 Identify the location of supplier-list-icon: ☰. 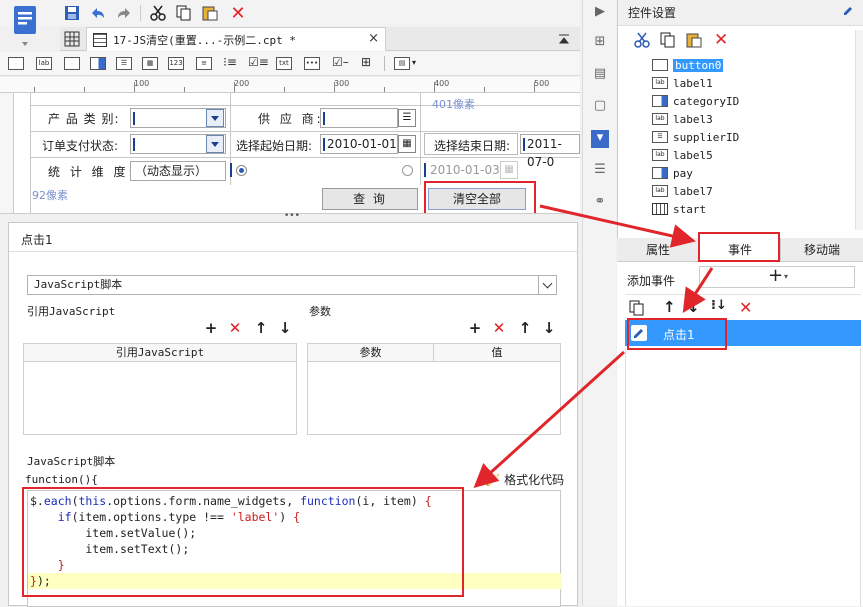
(407, 118).